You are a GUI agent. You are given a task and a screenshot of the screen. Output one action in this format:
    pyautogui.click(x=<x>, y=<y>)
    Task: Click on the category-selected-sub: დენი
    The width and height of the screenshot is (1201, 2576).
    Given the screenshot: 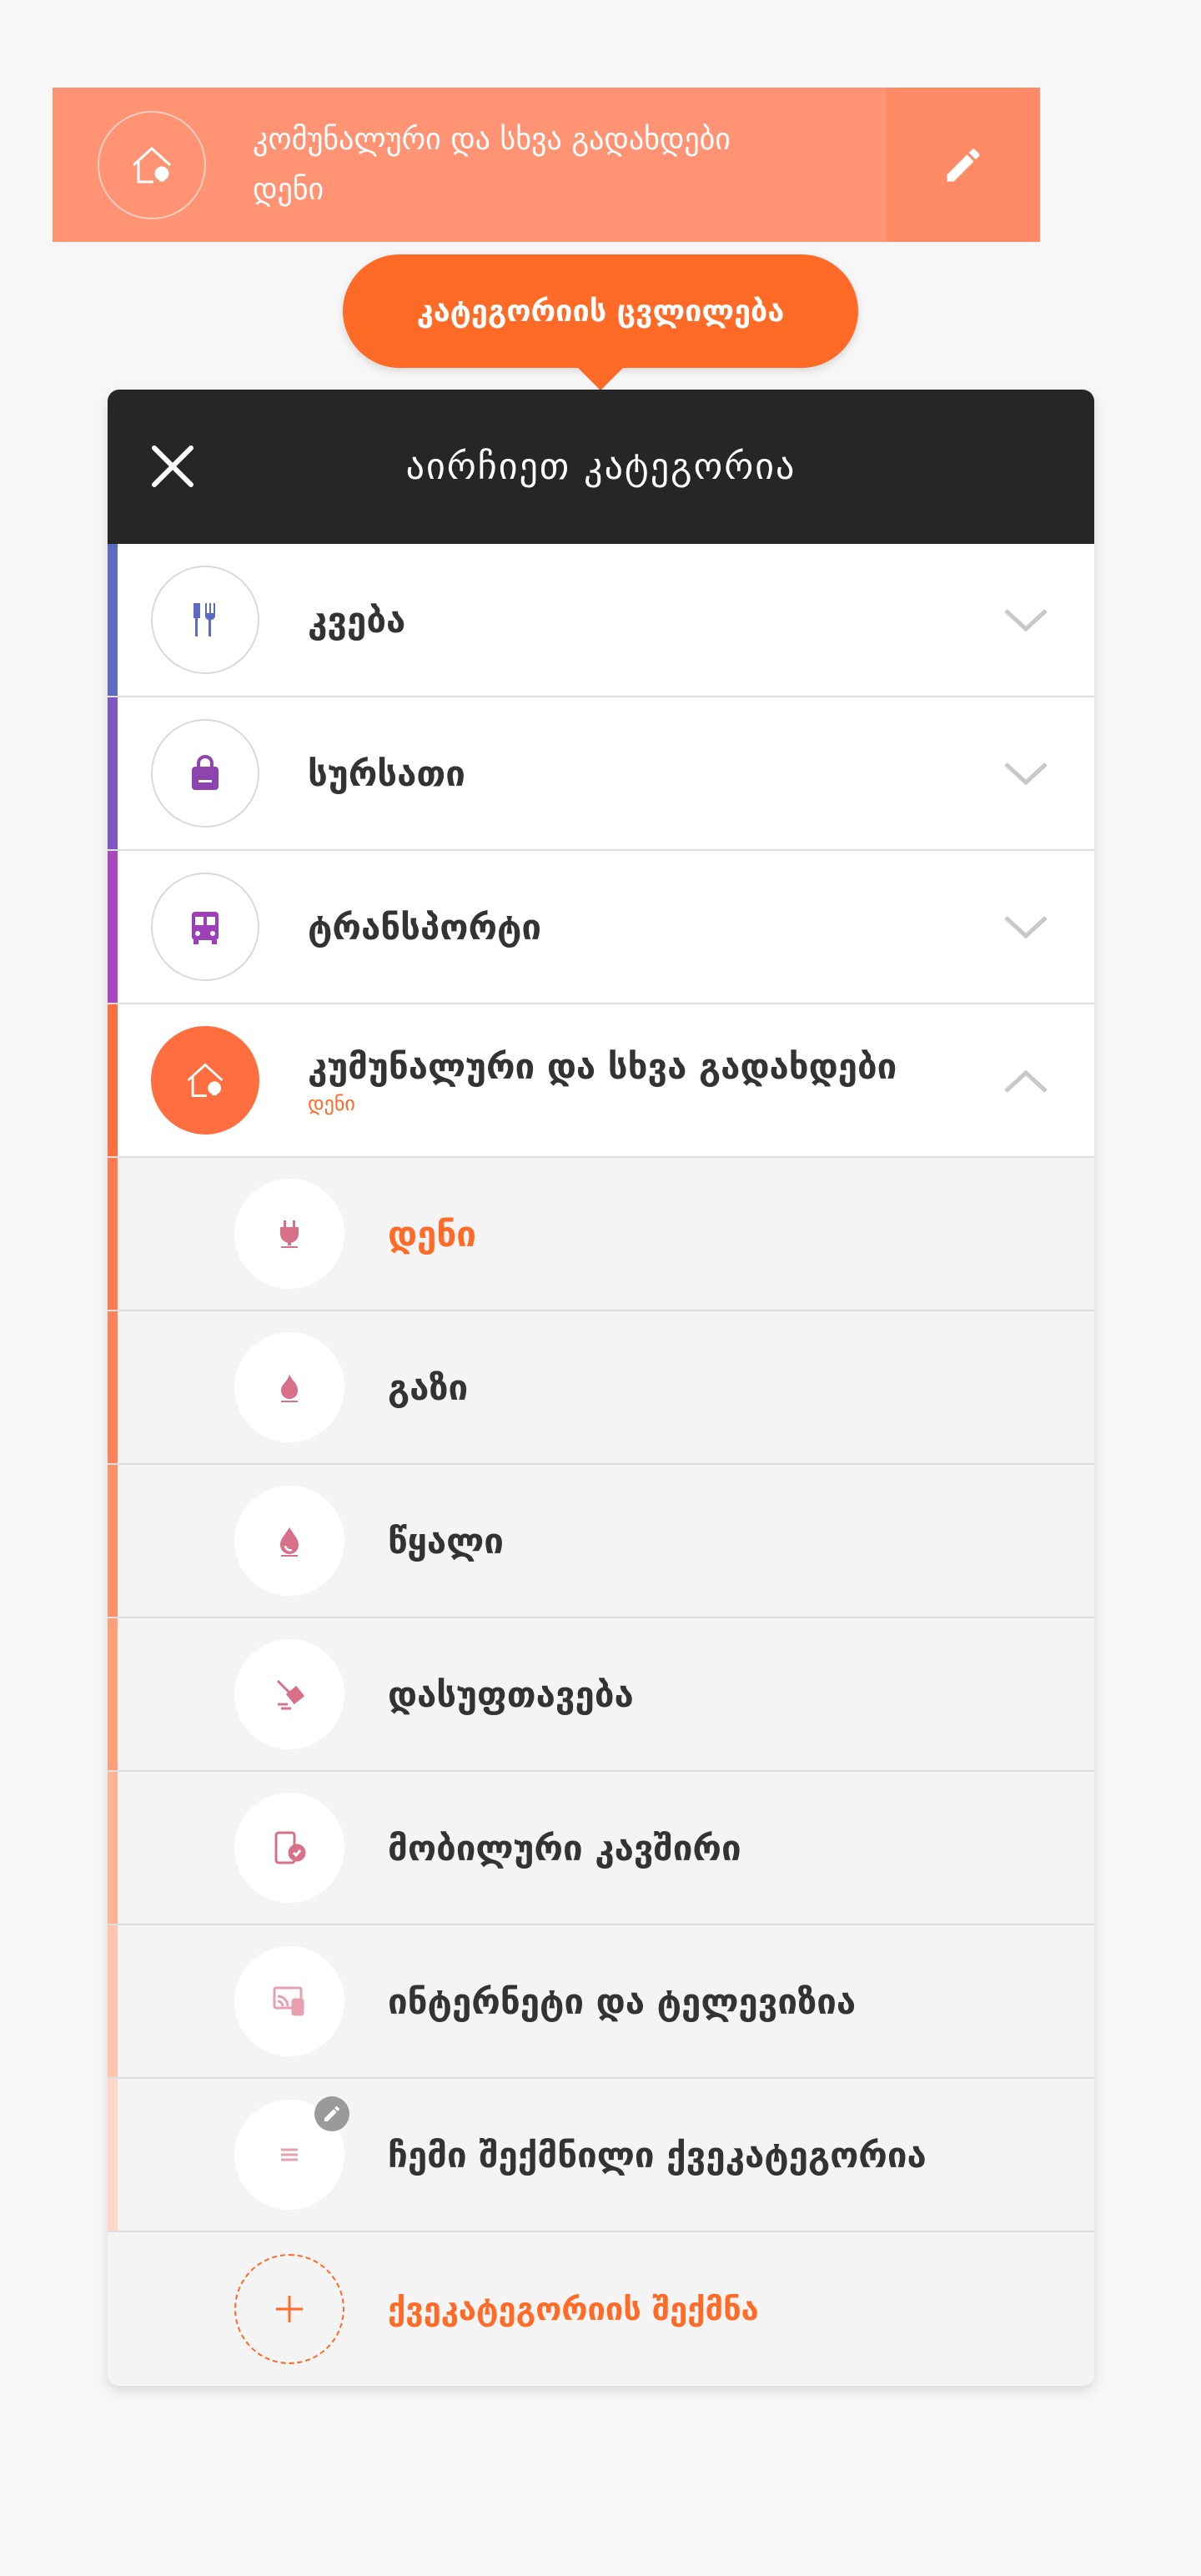 What is the action you would take?
    pyautogui.click(x=332, y=1103)
    